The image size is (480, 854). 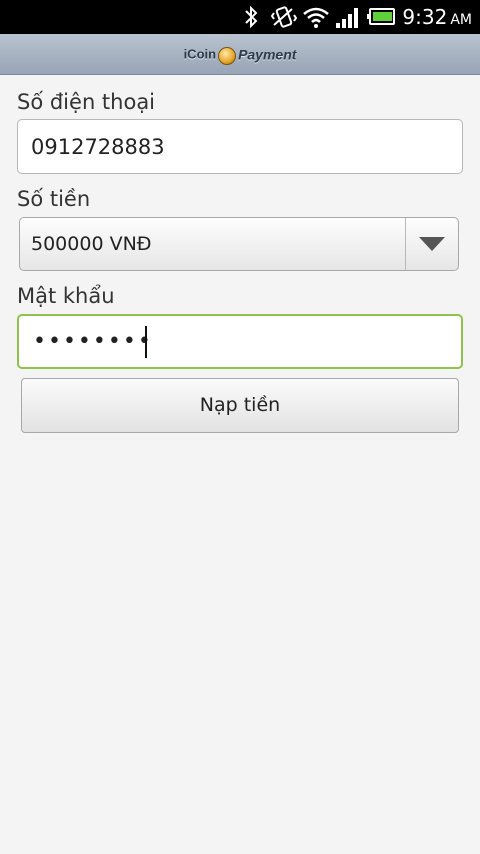 What do you see at coordinates (146, 342) in the screenshot?
I see `text-cursor` at bounding box center [146, 342].